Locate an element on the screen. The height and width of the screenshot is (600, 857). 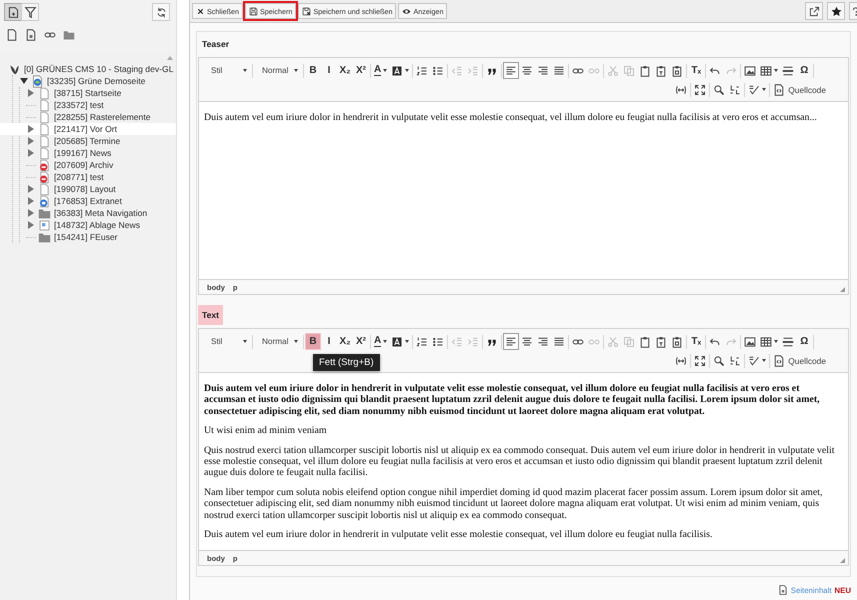
indent-icon is located at coordinates (473, 70).